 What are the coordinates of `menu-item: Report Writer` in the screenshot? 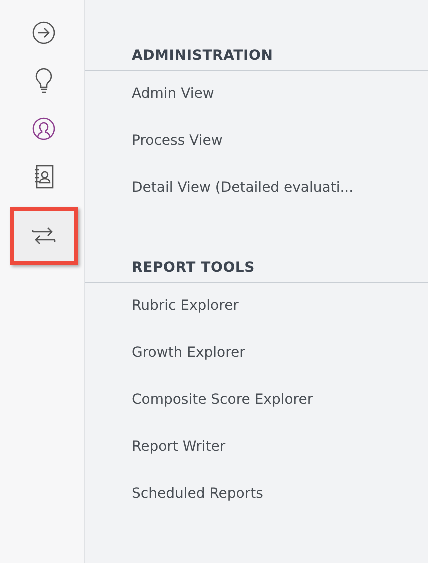 It's located at (256, 447).